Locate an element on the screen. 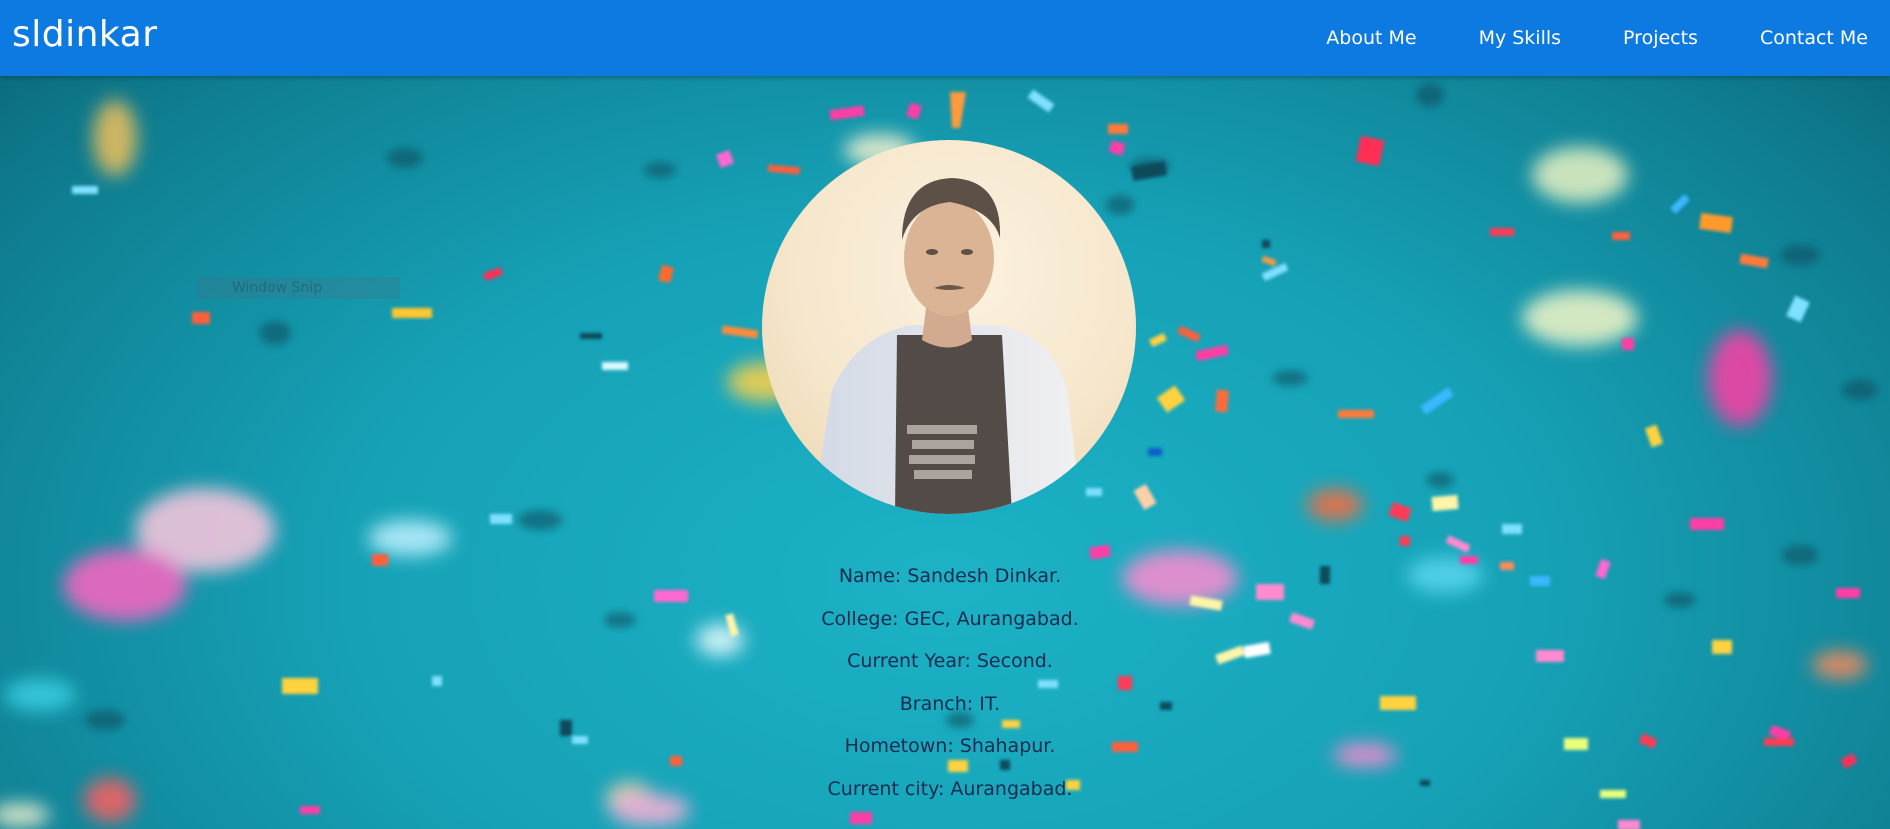 The image size is (1890, 829). profile-avatar is located at coordinates (949, 327).